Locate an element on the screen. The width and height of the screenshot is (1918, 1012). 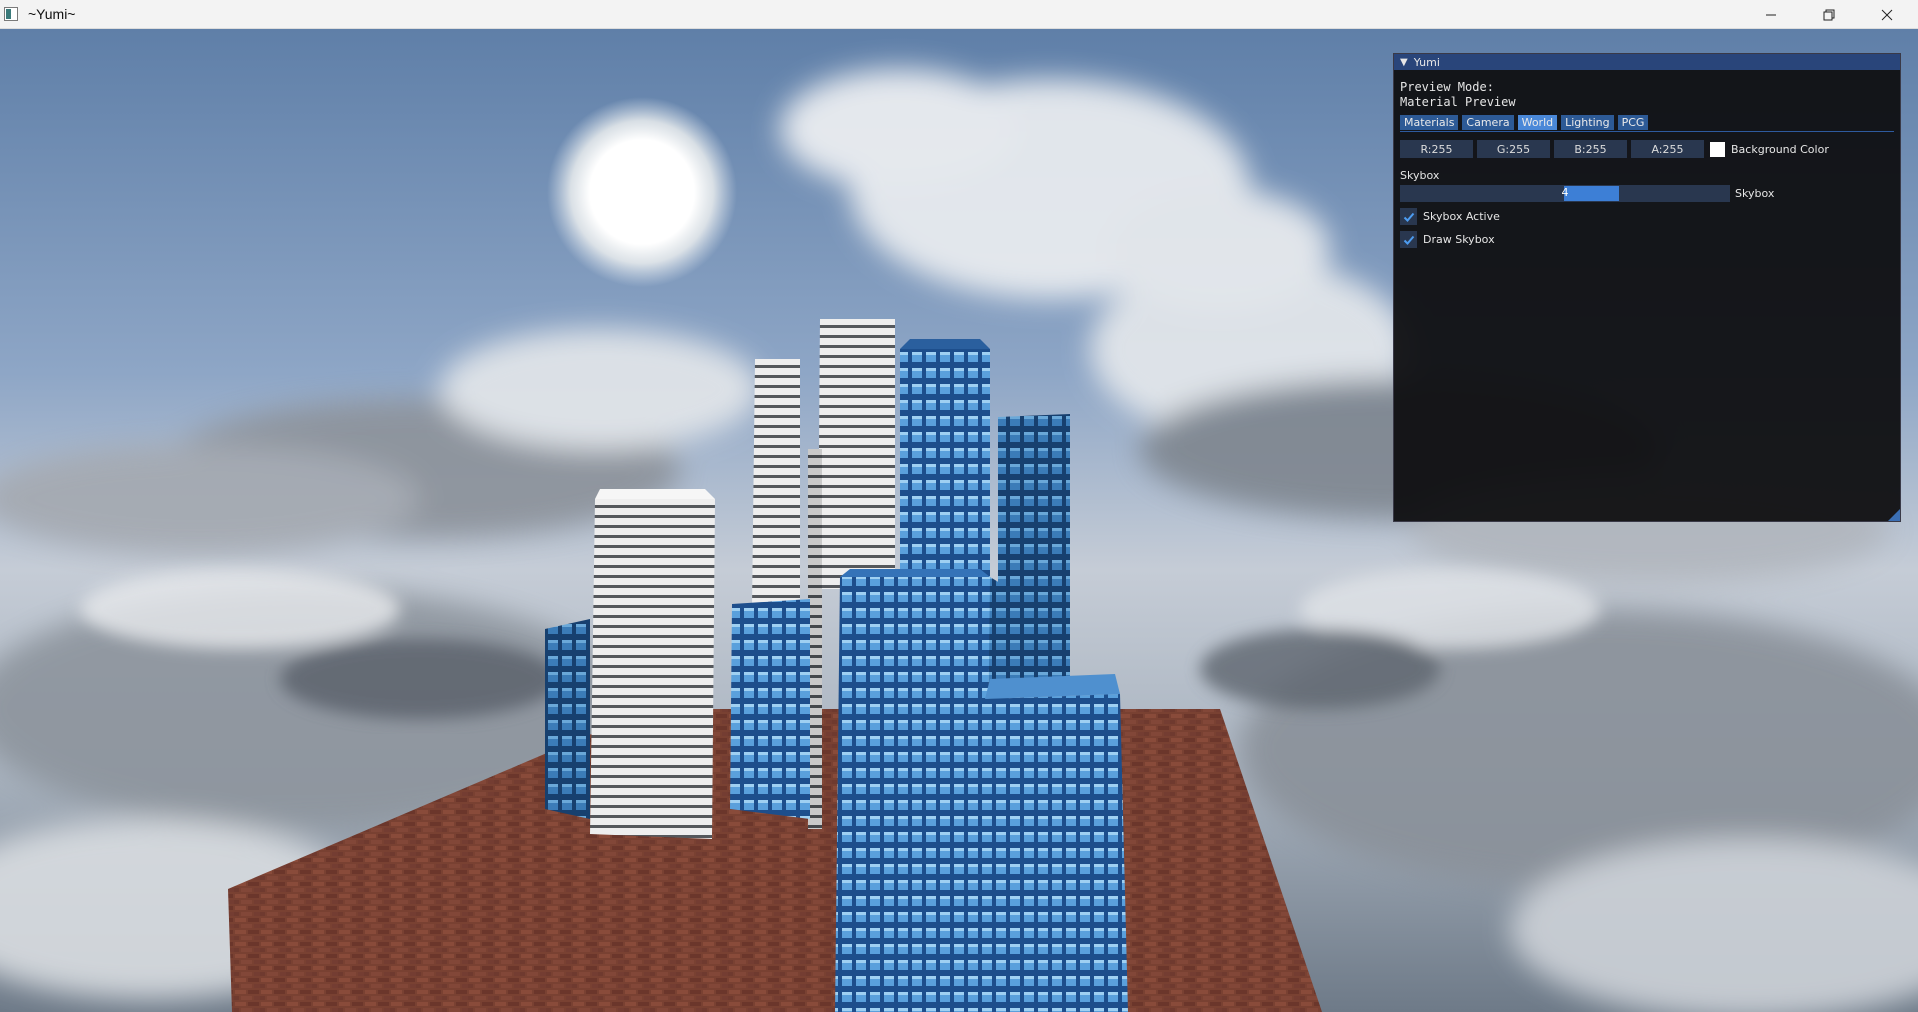
skybox-slider-value: 4 is located at coordinates (1565, 192).